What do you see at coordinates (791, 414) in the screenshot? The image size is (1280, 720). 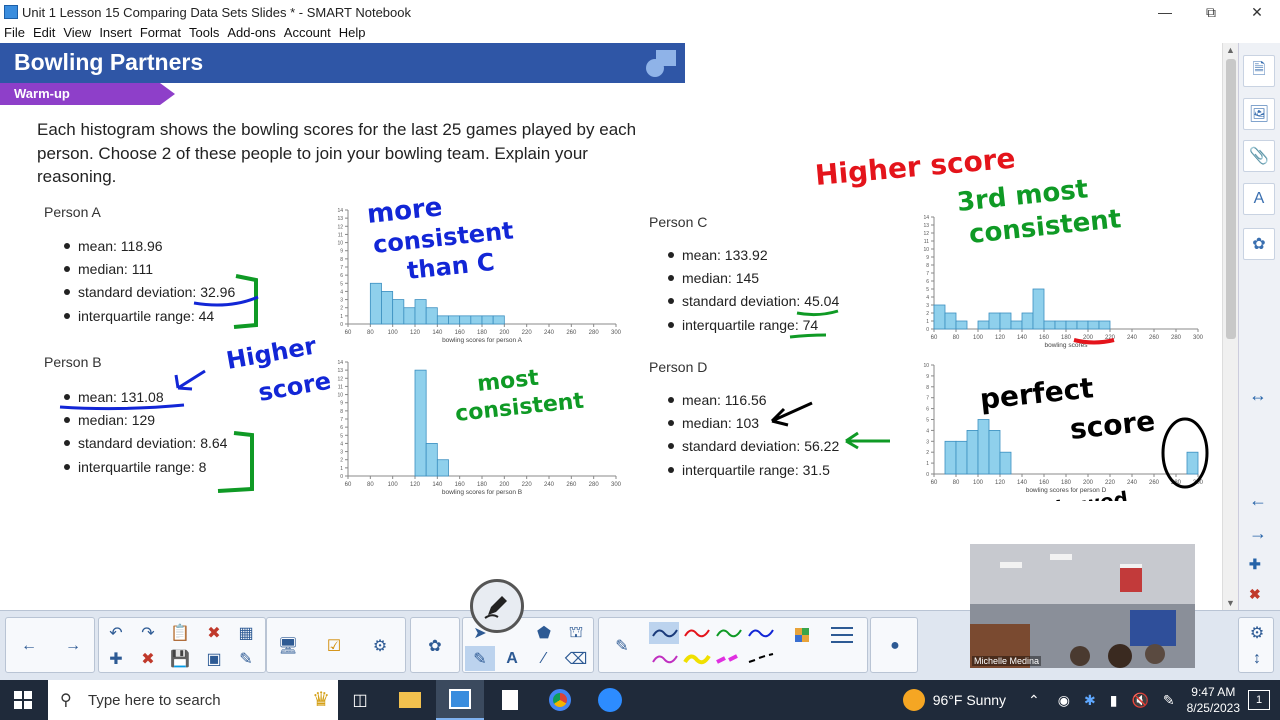 I see `ink-arrow-d-median` at bounding box center [791, 414].